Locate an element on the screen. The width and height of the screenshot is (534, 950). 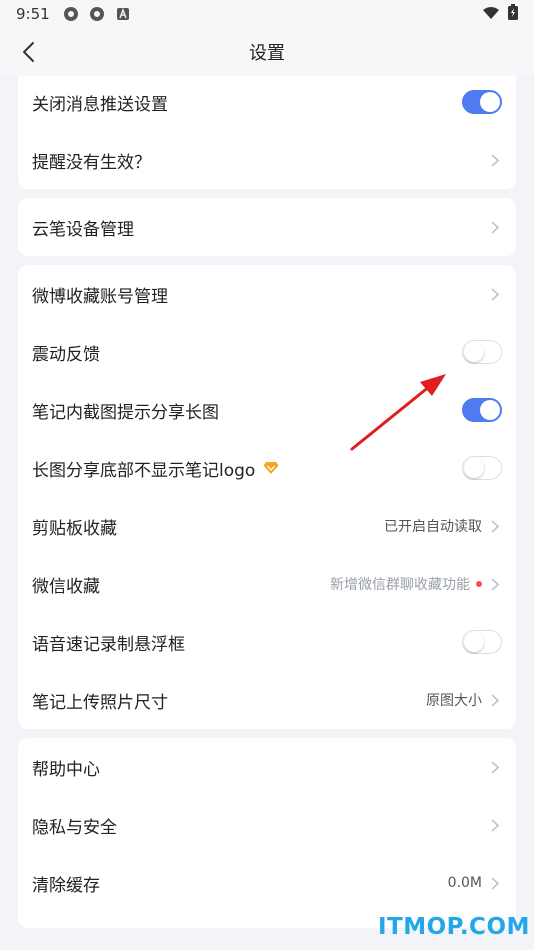
setting-label: 帮助中心 is located at coordinates (66, 769).